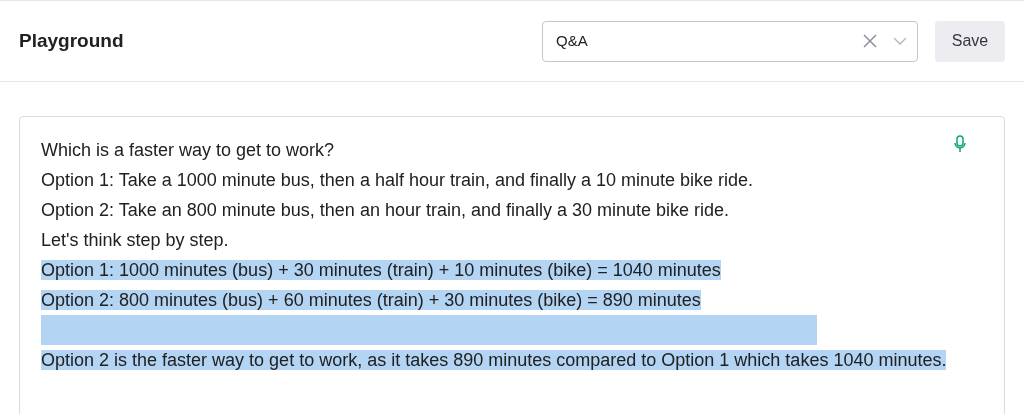 This screenshot has height=414, width=1024. What do you see at coordinates (188, 150) in the screenshot?
I see `prompt-line: Which is a faster way to get to work?` at bounding box center [188, 150].